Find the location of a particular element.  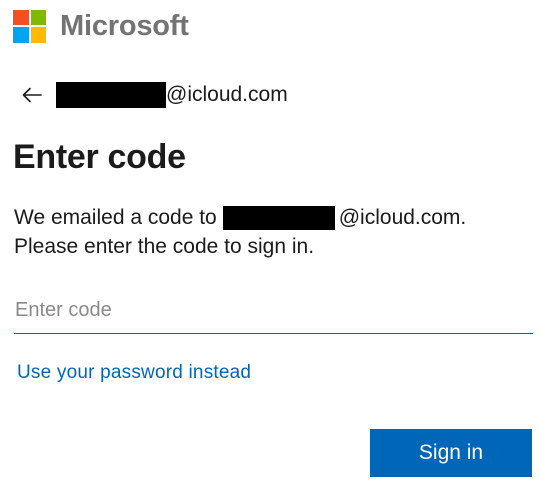

microsoft-logo: Microsoft is located at coordinates (101, 26).